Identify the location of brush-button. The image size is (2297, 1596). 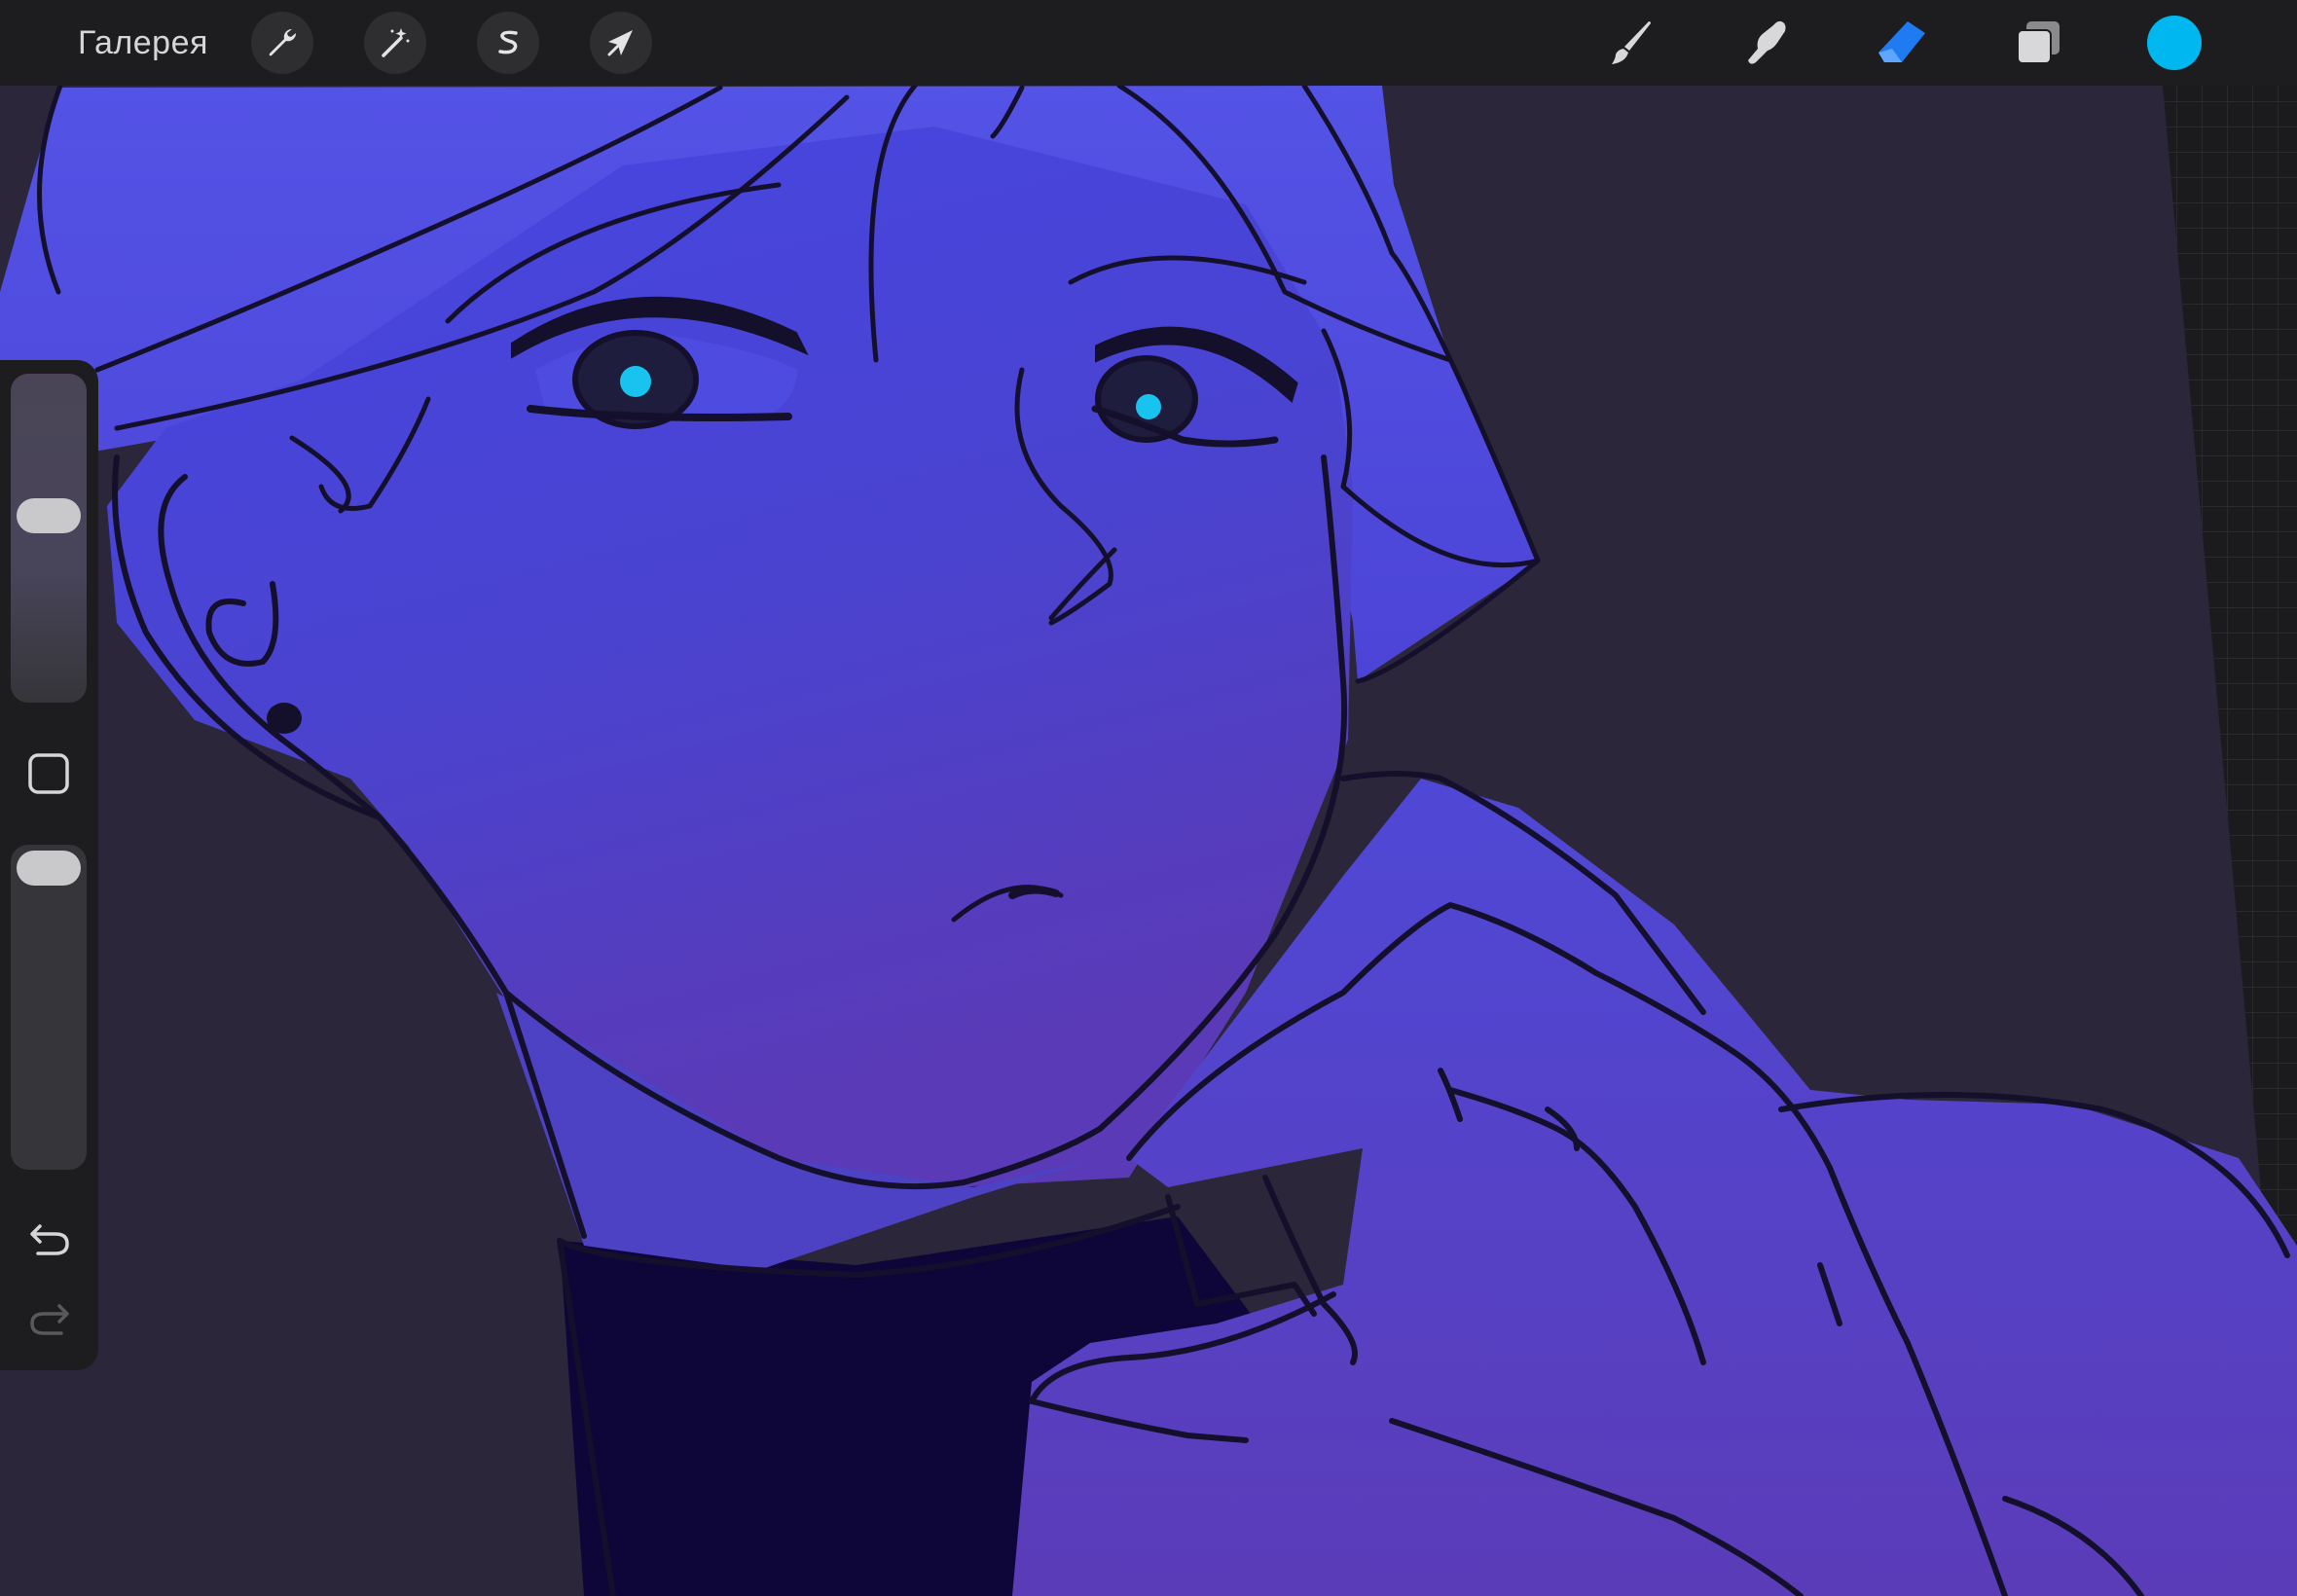
(1631, 43).